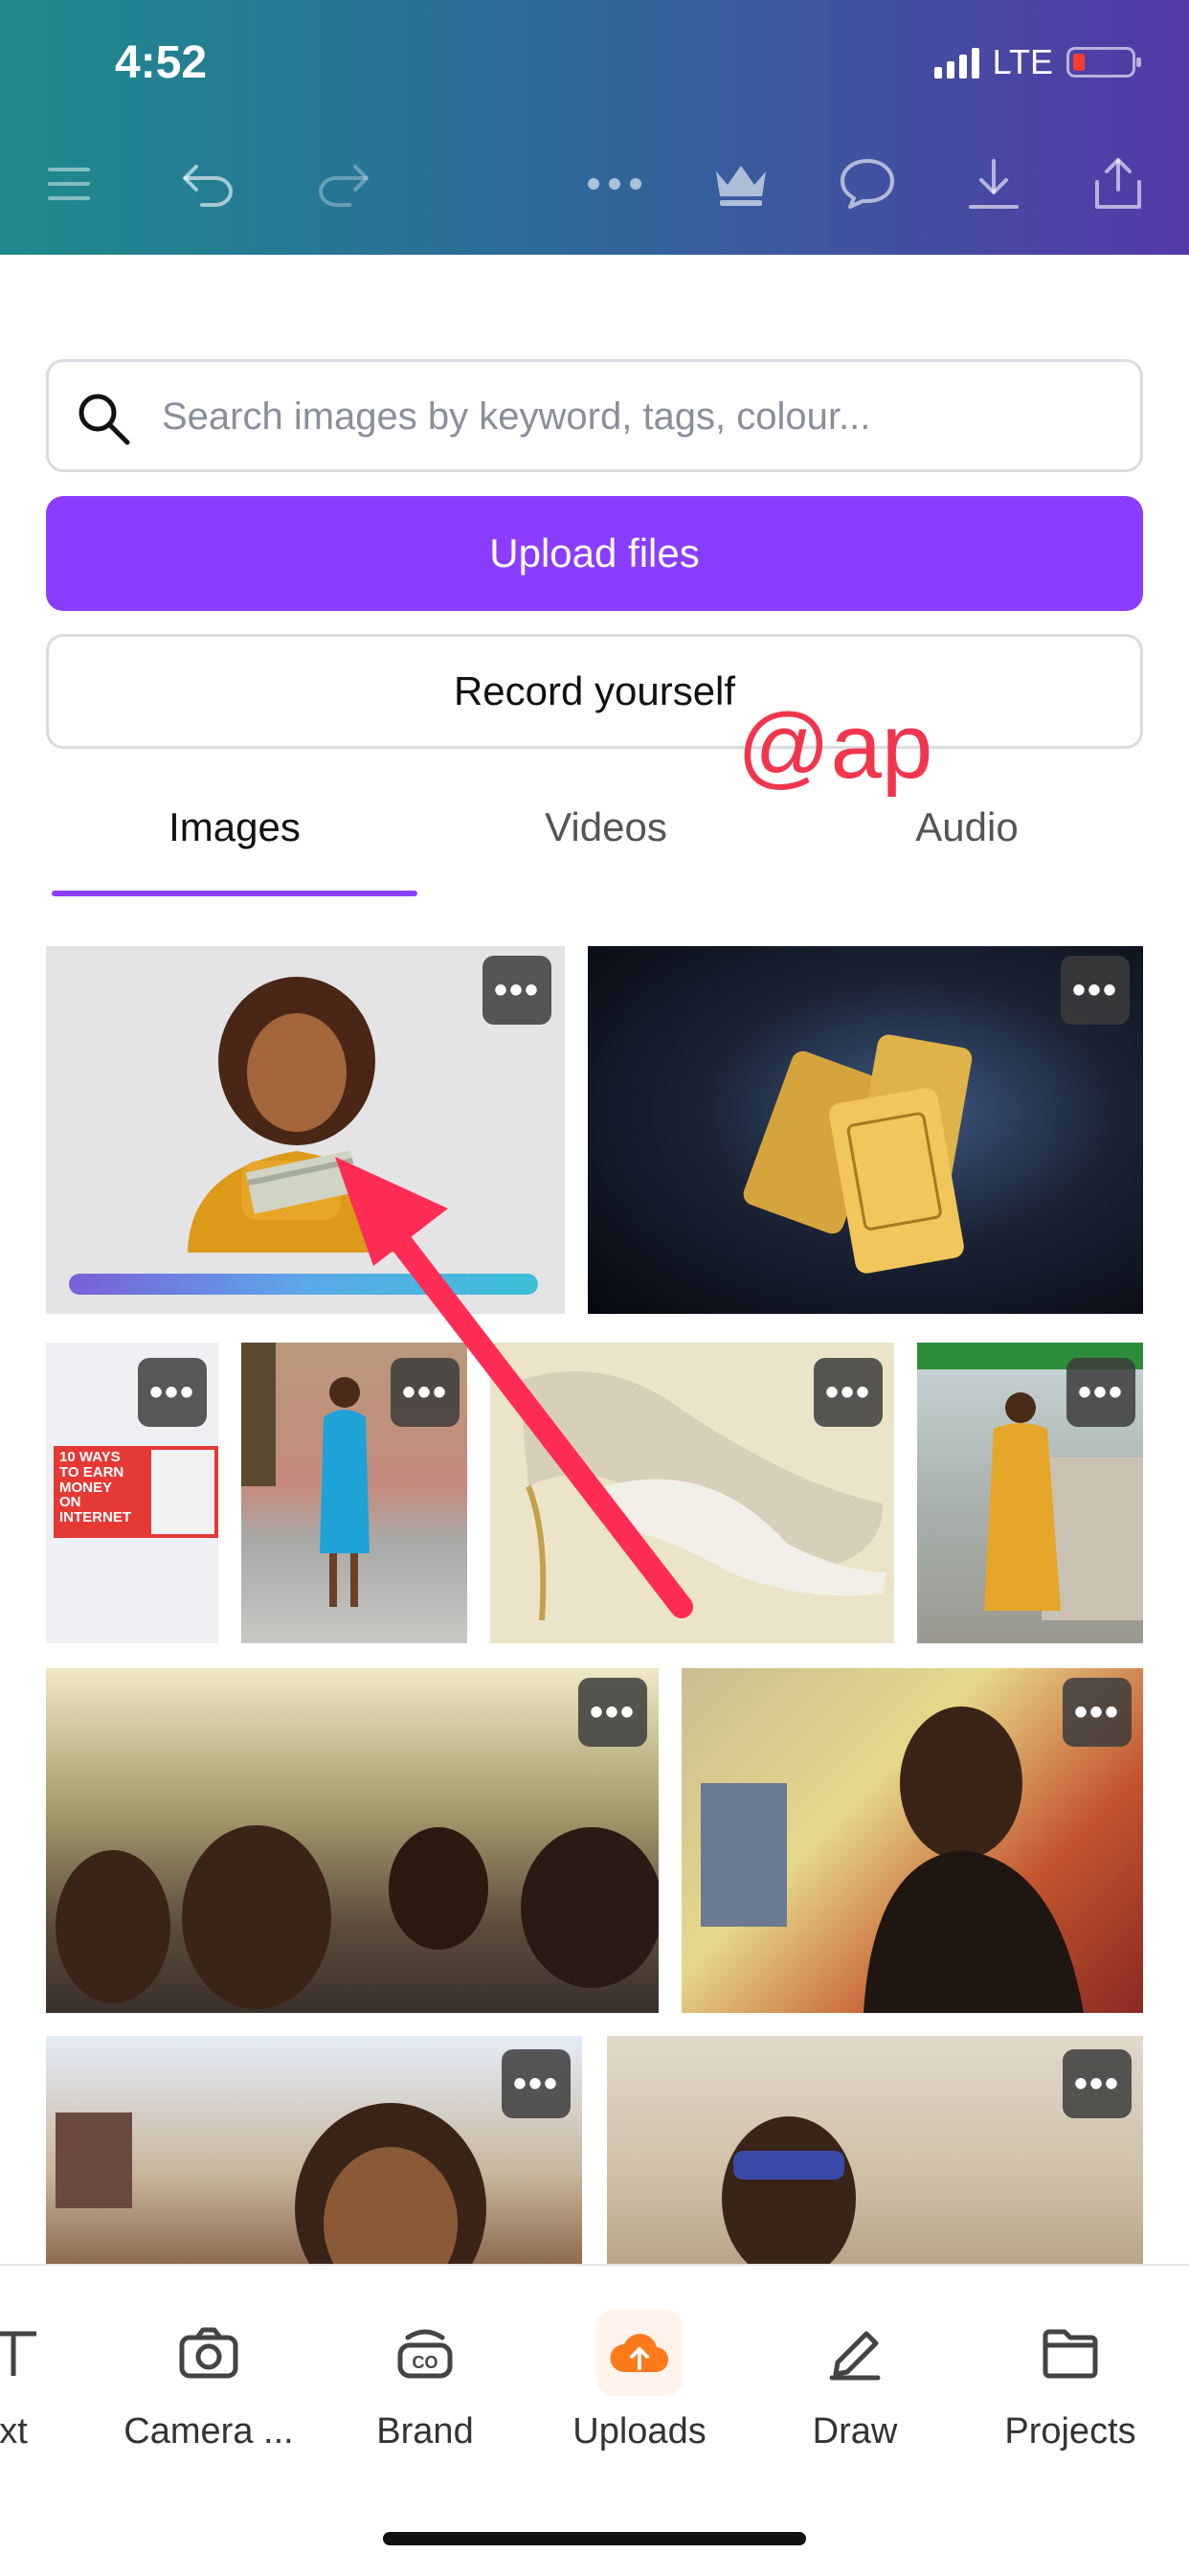  What do you see at coordinates (136, 1492) in the screenshot?
I see `promo-banner: 10 WAYS TO EARN MONEY ON INTERNET` at bounding box center [136, 1492].